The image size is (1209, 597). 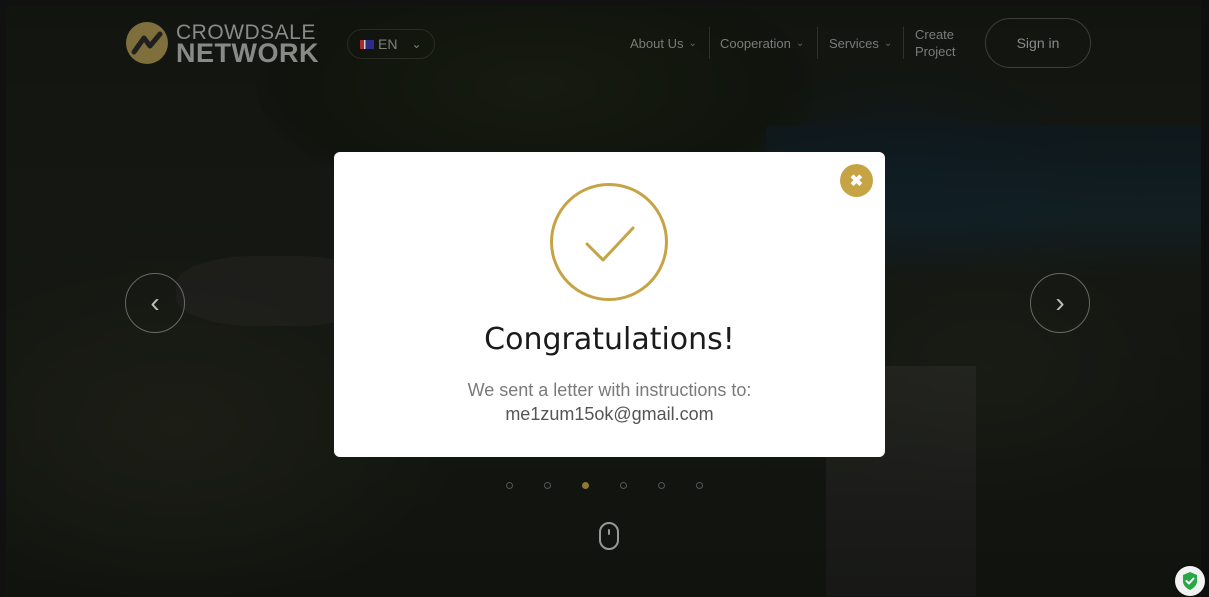 What do you see at coordinates (935, 34) in the screenshot?
I see `create-project-line1: Create` at bounding box center [935, 34].